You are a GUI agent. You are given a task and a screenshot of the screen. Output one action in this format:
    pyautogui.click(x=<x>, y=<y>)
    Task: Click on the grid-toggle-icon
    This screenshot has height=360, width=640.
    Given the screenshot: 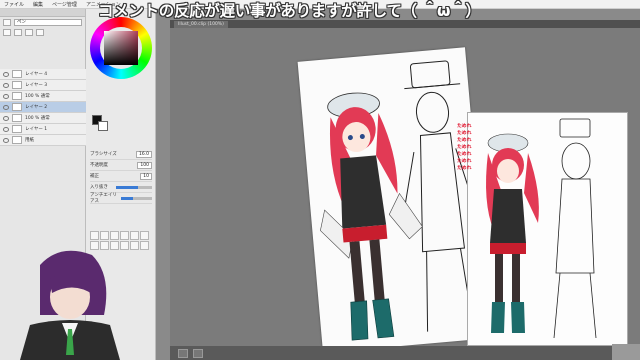 What is the action you would take?
    pyautogui.click(x=183, y=353)
    